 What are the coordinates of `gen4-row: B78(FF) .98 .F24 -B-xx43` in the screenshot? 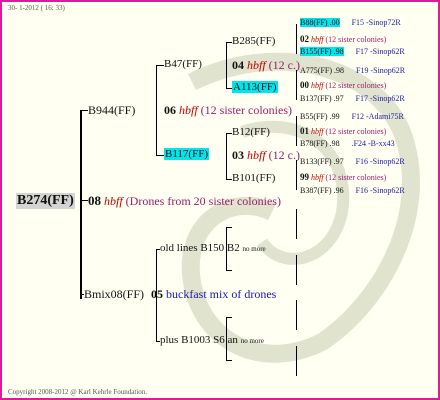 It's located at (347, 143).